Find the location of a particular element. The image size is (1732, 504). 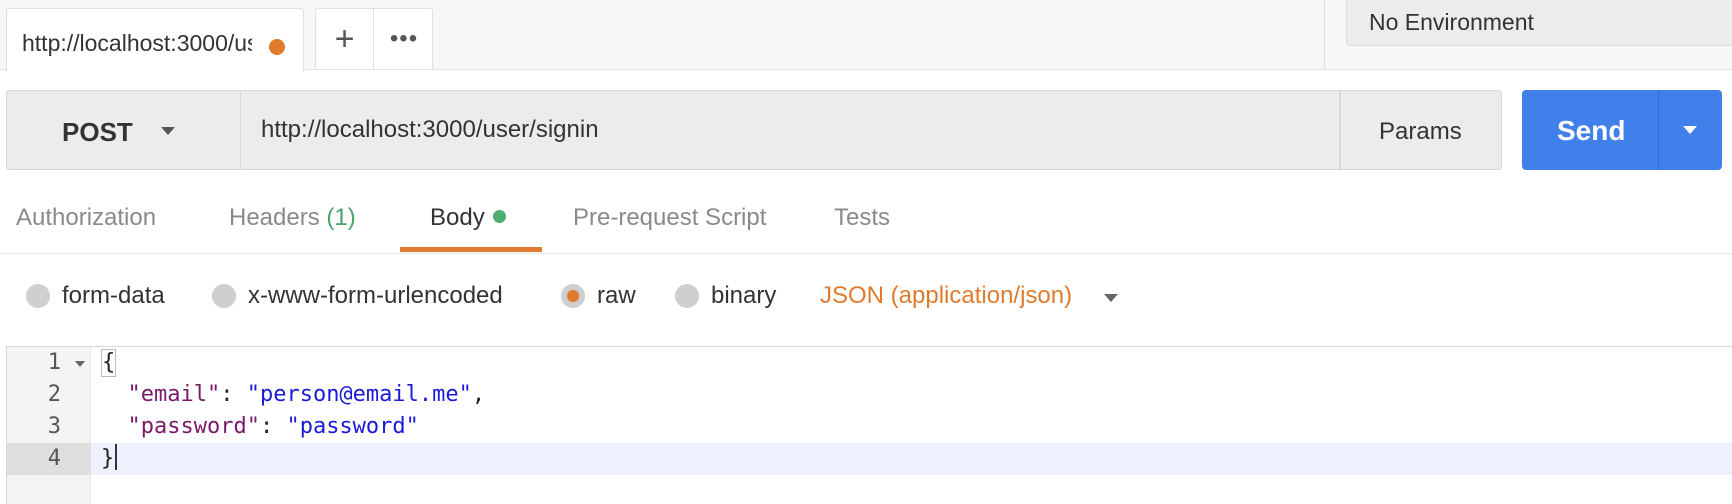

code-text: { is located at coordinates (109, 363).